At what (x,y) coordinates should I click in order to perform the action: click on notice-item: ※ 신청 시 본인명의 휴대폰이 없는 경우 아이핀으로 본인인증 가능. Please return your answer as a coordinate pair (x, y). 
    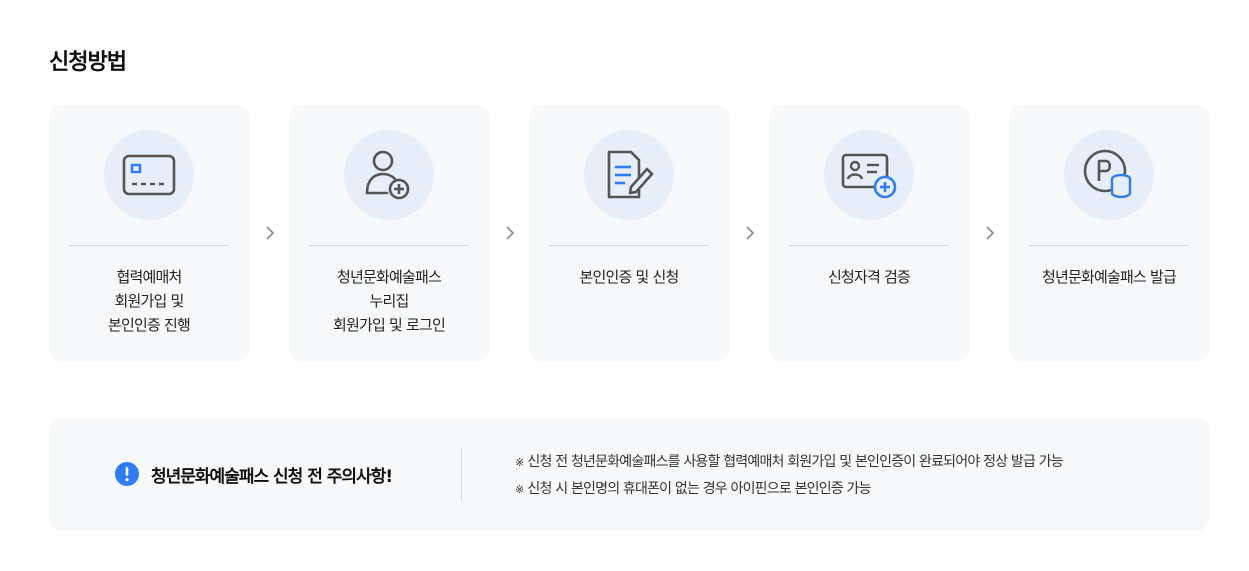
    Looking at the image, I should click on (789, 489).